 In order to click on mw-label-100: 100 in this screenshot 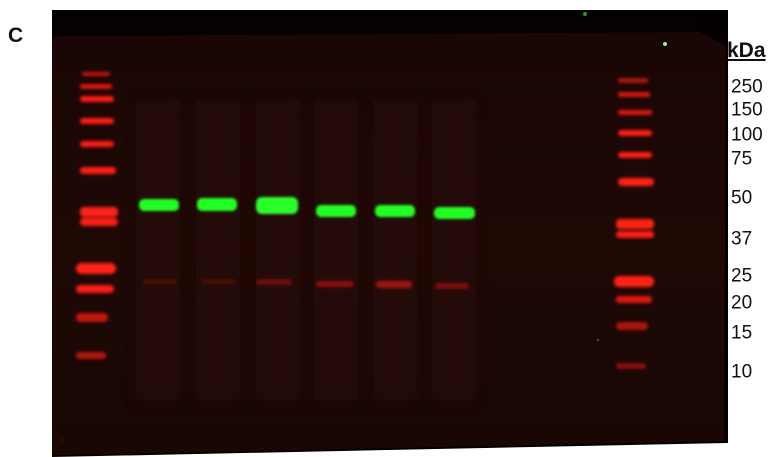, I will do `click(747, 135)`.